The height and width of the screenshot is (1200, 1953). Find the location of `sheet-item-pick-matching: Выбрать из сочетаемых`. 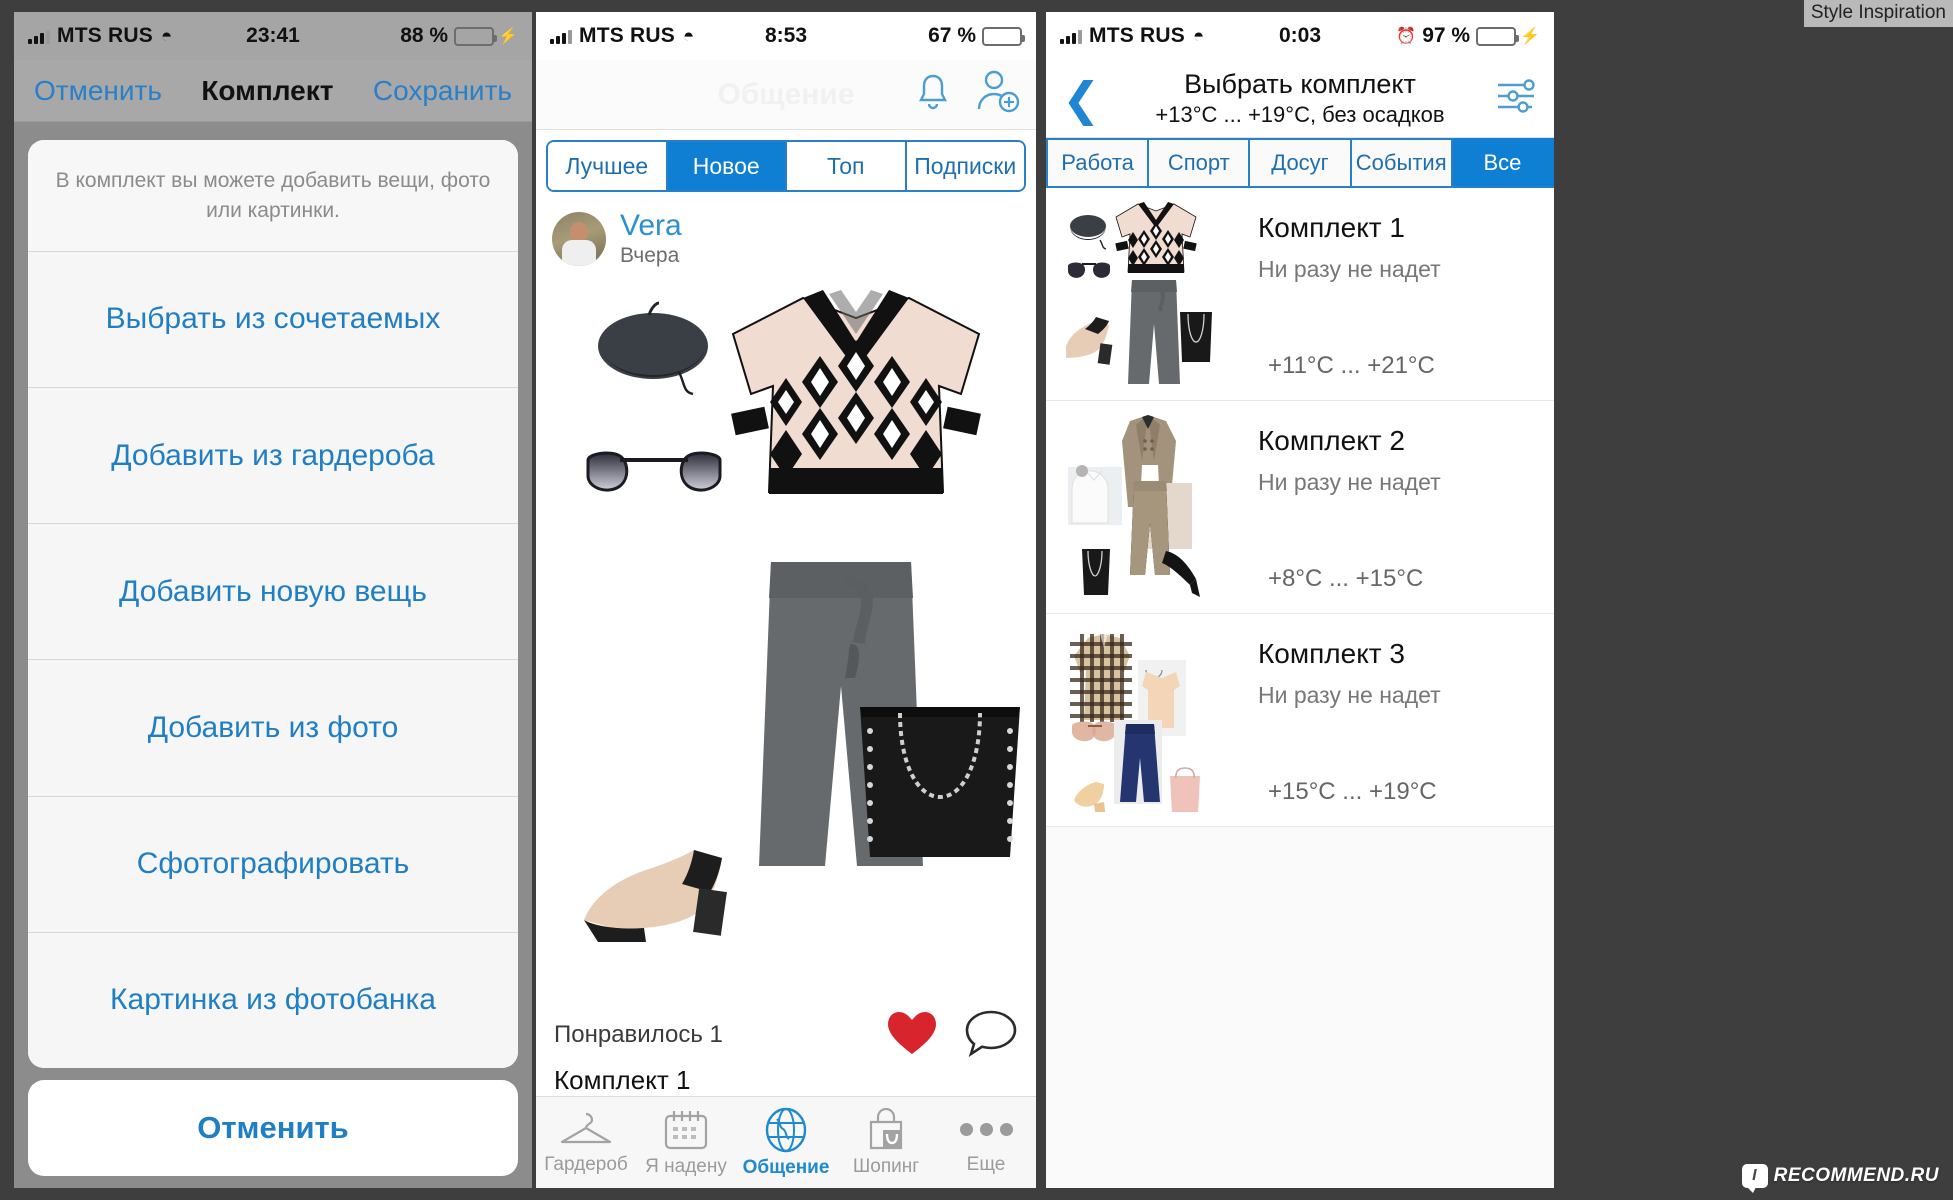

sheet-item-pick-matching: Выбрать из сочетаемых is located at coordinates (273, 319).